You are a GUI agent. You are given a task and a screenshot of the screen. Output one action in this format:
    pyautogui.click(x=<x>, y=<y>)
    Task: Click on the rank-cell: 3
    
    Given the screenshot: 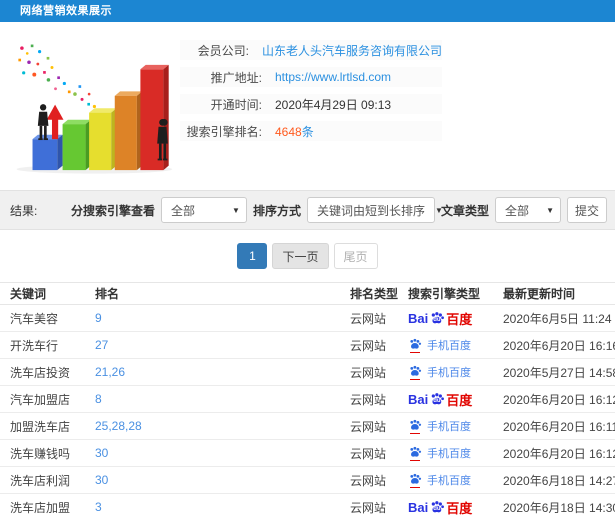 What is the action you would take?
    pyautogui.click(x=212, y=507)
    